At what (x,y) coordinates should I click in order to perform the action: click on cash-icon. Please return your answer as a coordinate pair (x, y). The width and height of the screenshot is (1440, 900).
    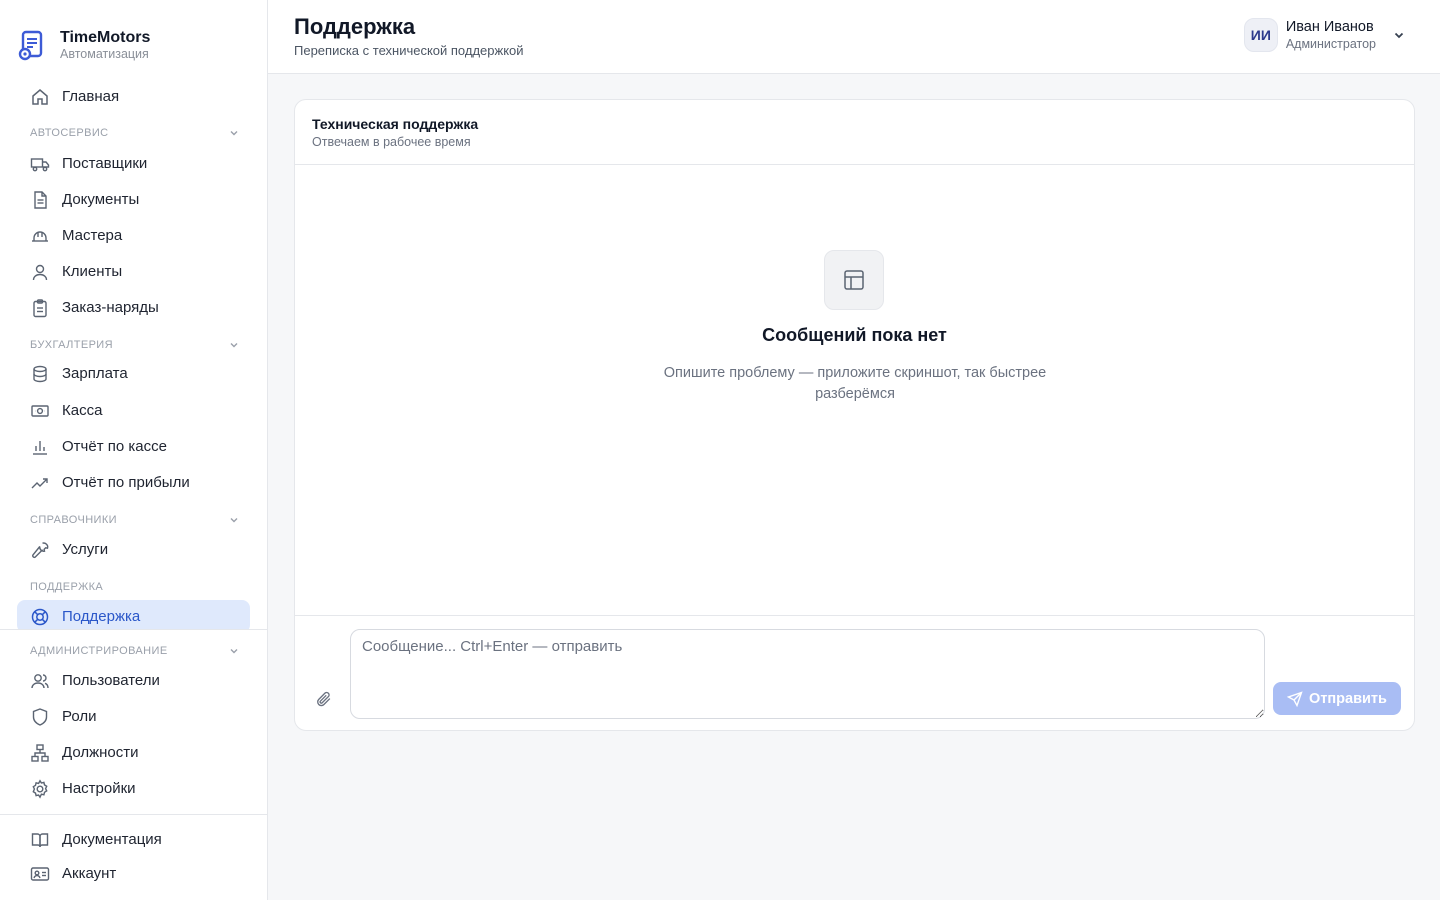
    Looking at the image, I should click on (40, 411).